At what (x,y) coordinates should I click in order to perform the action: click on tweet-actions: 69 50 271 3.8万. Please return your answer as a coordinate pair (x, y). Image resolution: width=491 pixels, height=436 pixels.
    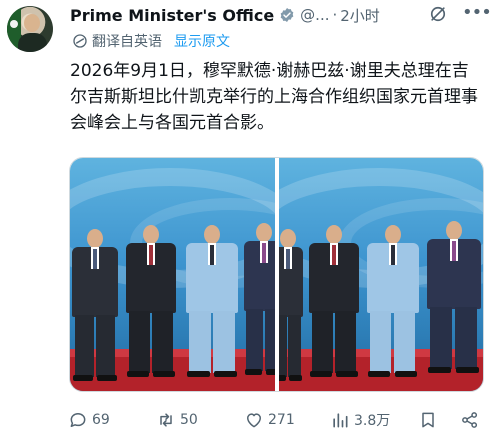
    Looking at the image, I should click on (276, 420).